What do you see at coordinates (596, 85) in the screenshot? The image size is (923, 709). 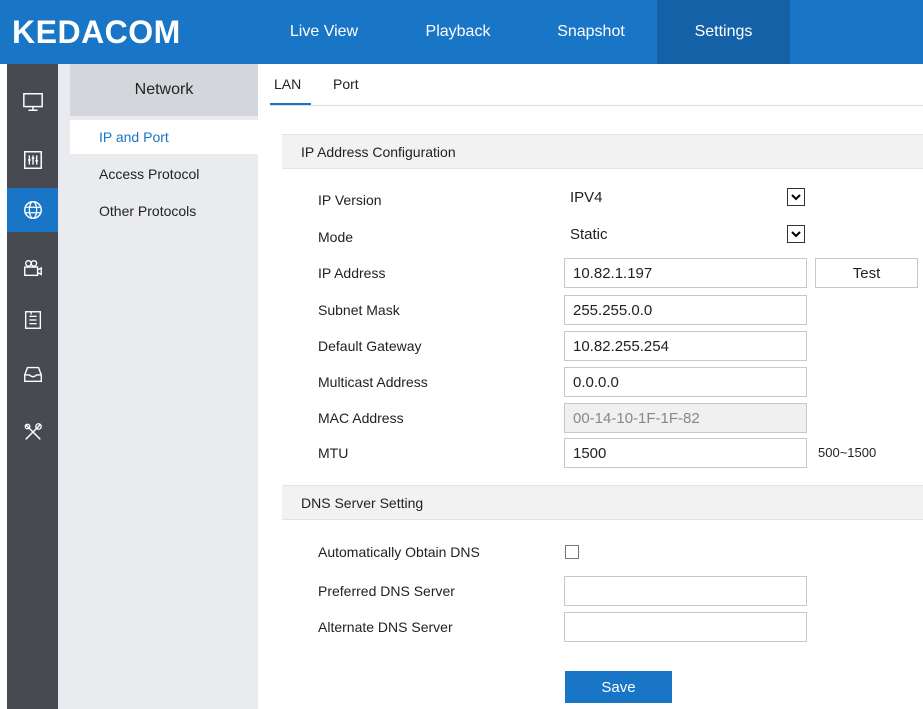 I see `tab-bar: LAN Port` at bounding box center [596, 85].